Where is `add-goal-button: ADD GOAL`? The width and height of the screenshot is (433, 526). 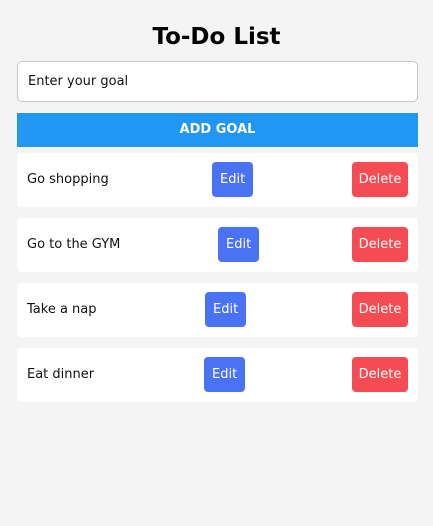 add-goal-button: ADD GOAL is located at coordinates (217, 130).